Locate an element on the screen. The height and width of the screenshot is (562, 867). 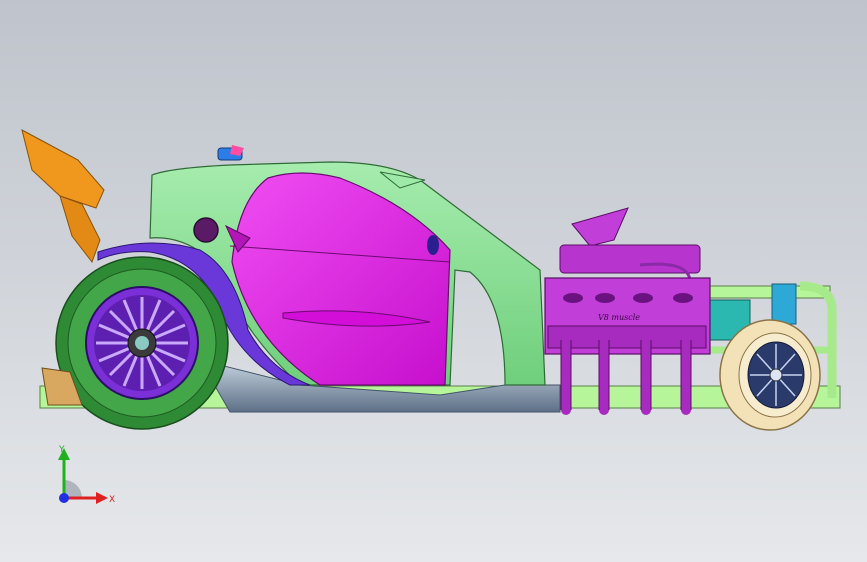
rear-spoiler is located at coordinates (63, 196).